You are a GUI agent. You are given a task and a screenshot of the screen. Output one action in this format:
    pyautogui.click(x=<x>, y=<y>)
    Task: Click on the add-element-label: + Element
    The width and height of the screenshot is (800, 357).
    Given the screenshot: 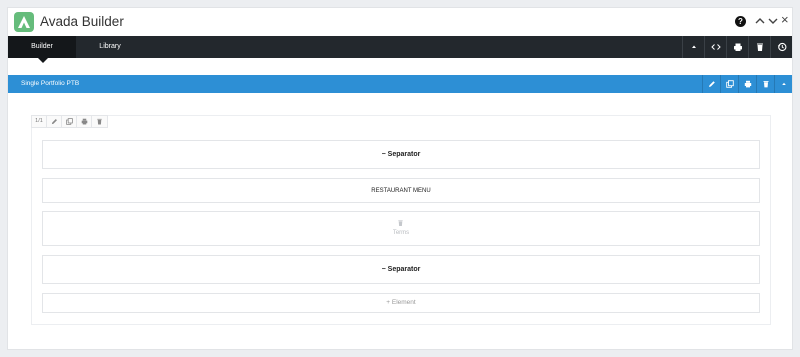 What is the action you would take?
    pyautogui.click(x=401, y=302)
    